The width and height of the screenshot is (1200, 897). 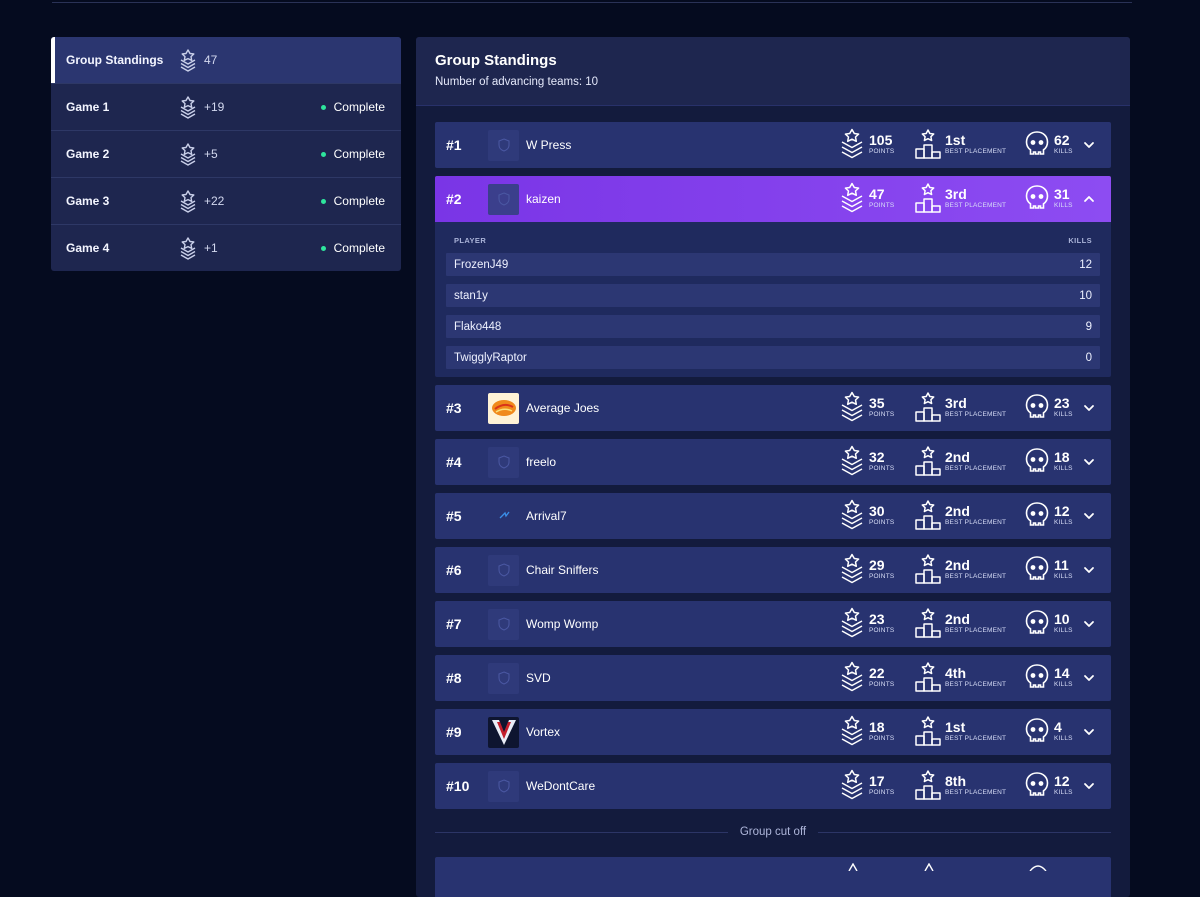 What do you see at coordinates (1088, 357) in the screenshot?
I see `player-kills: 0` at bounding box center [1088, 357].